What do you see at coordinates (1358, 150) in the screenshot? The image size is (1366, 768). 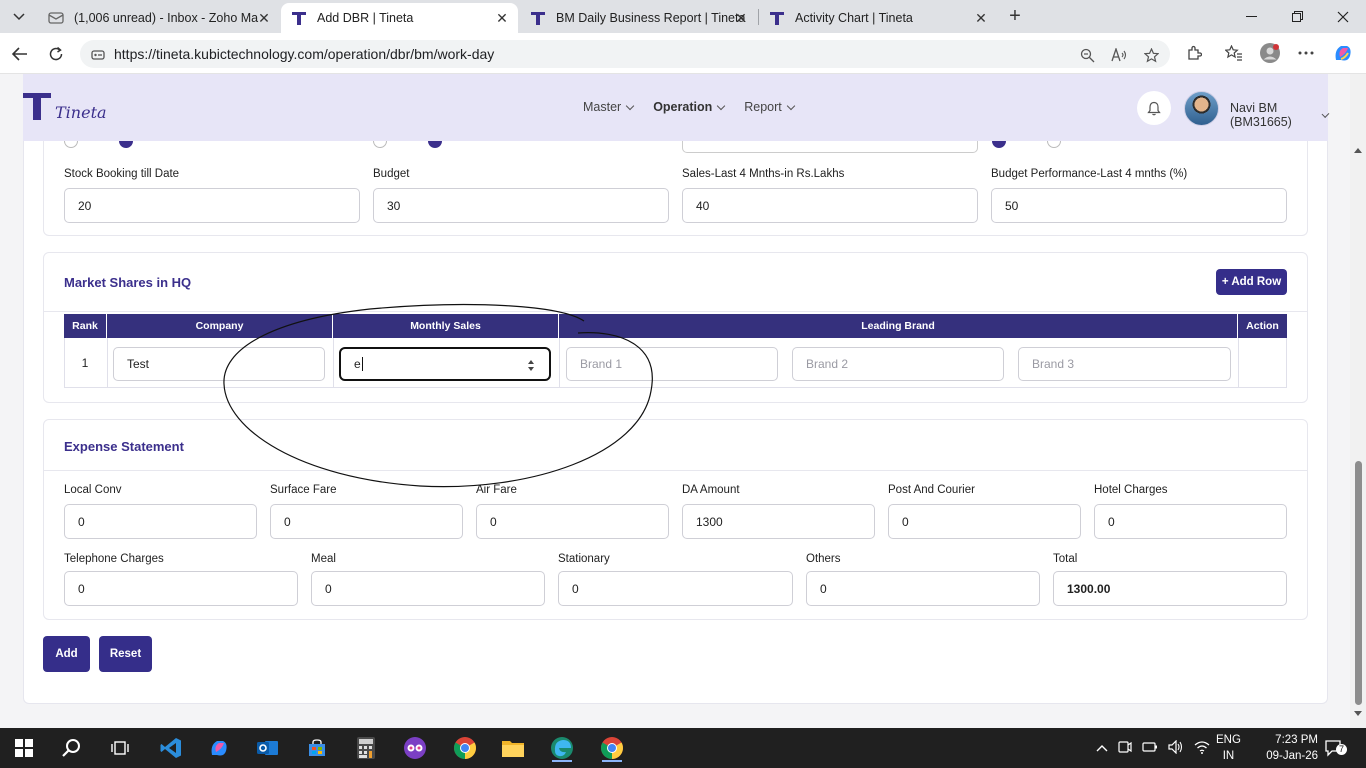 I see `scroll-up-icon` at bounding box center [1358, 150].